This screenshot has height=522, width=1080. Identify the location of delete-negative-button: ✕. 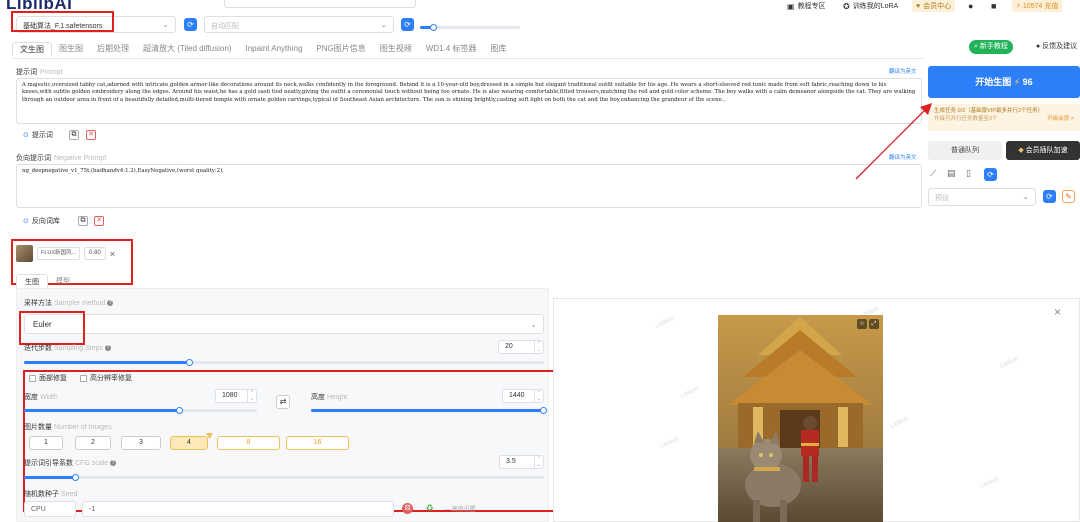
(99, 221).